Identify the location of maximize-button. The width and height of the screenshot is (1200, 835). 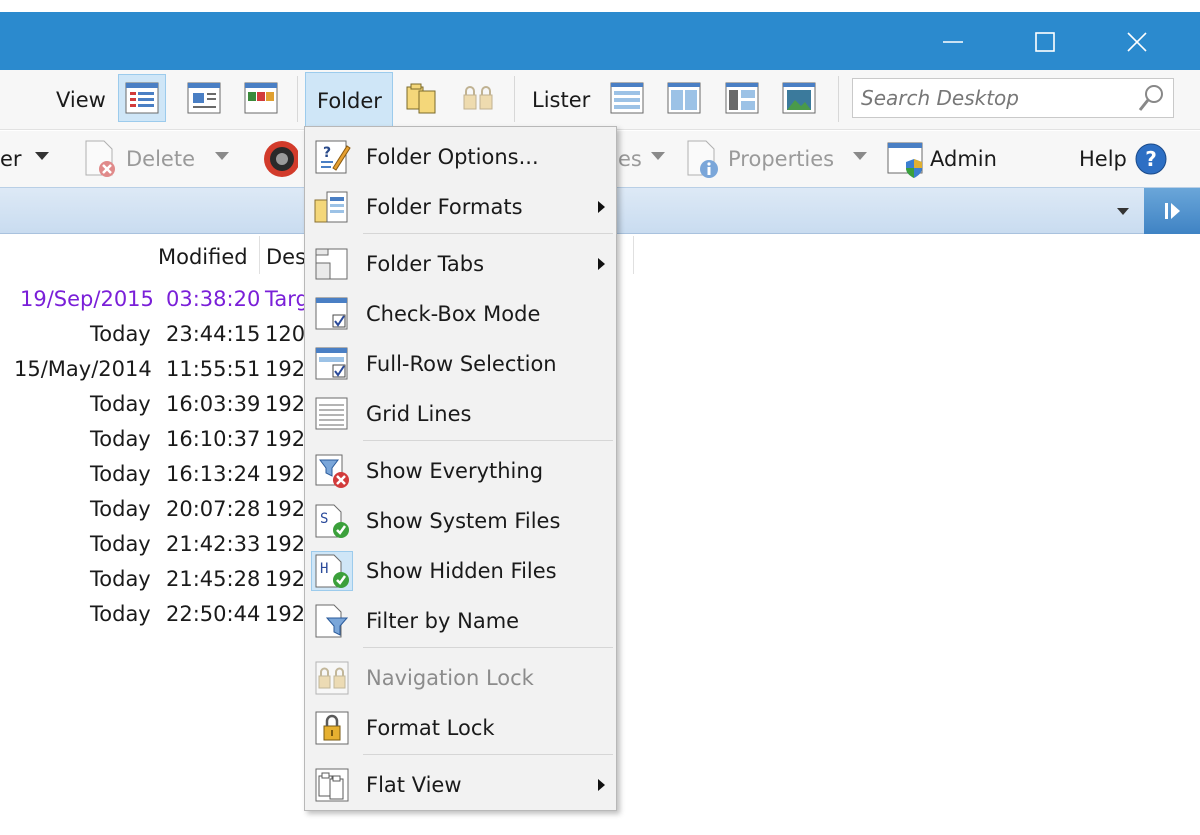
(1045, 42).